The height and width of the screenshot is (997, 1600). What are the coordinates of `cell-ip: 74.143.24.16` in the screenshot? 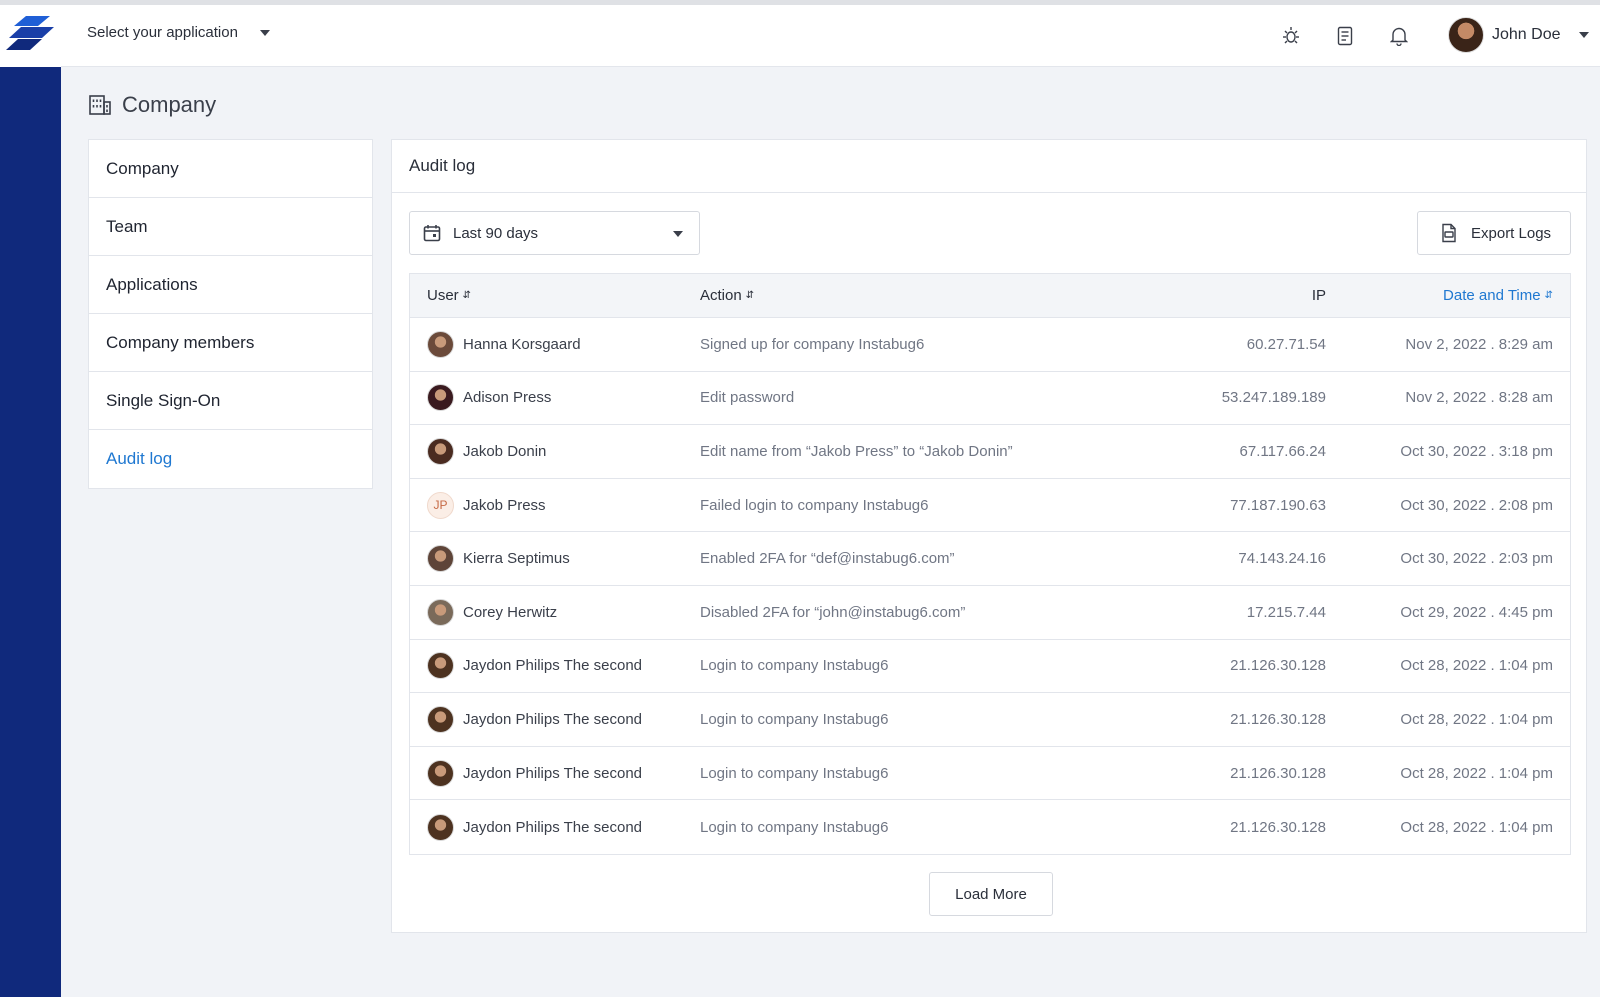 It's located at (1282, 559).